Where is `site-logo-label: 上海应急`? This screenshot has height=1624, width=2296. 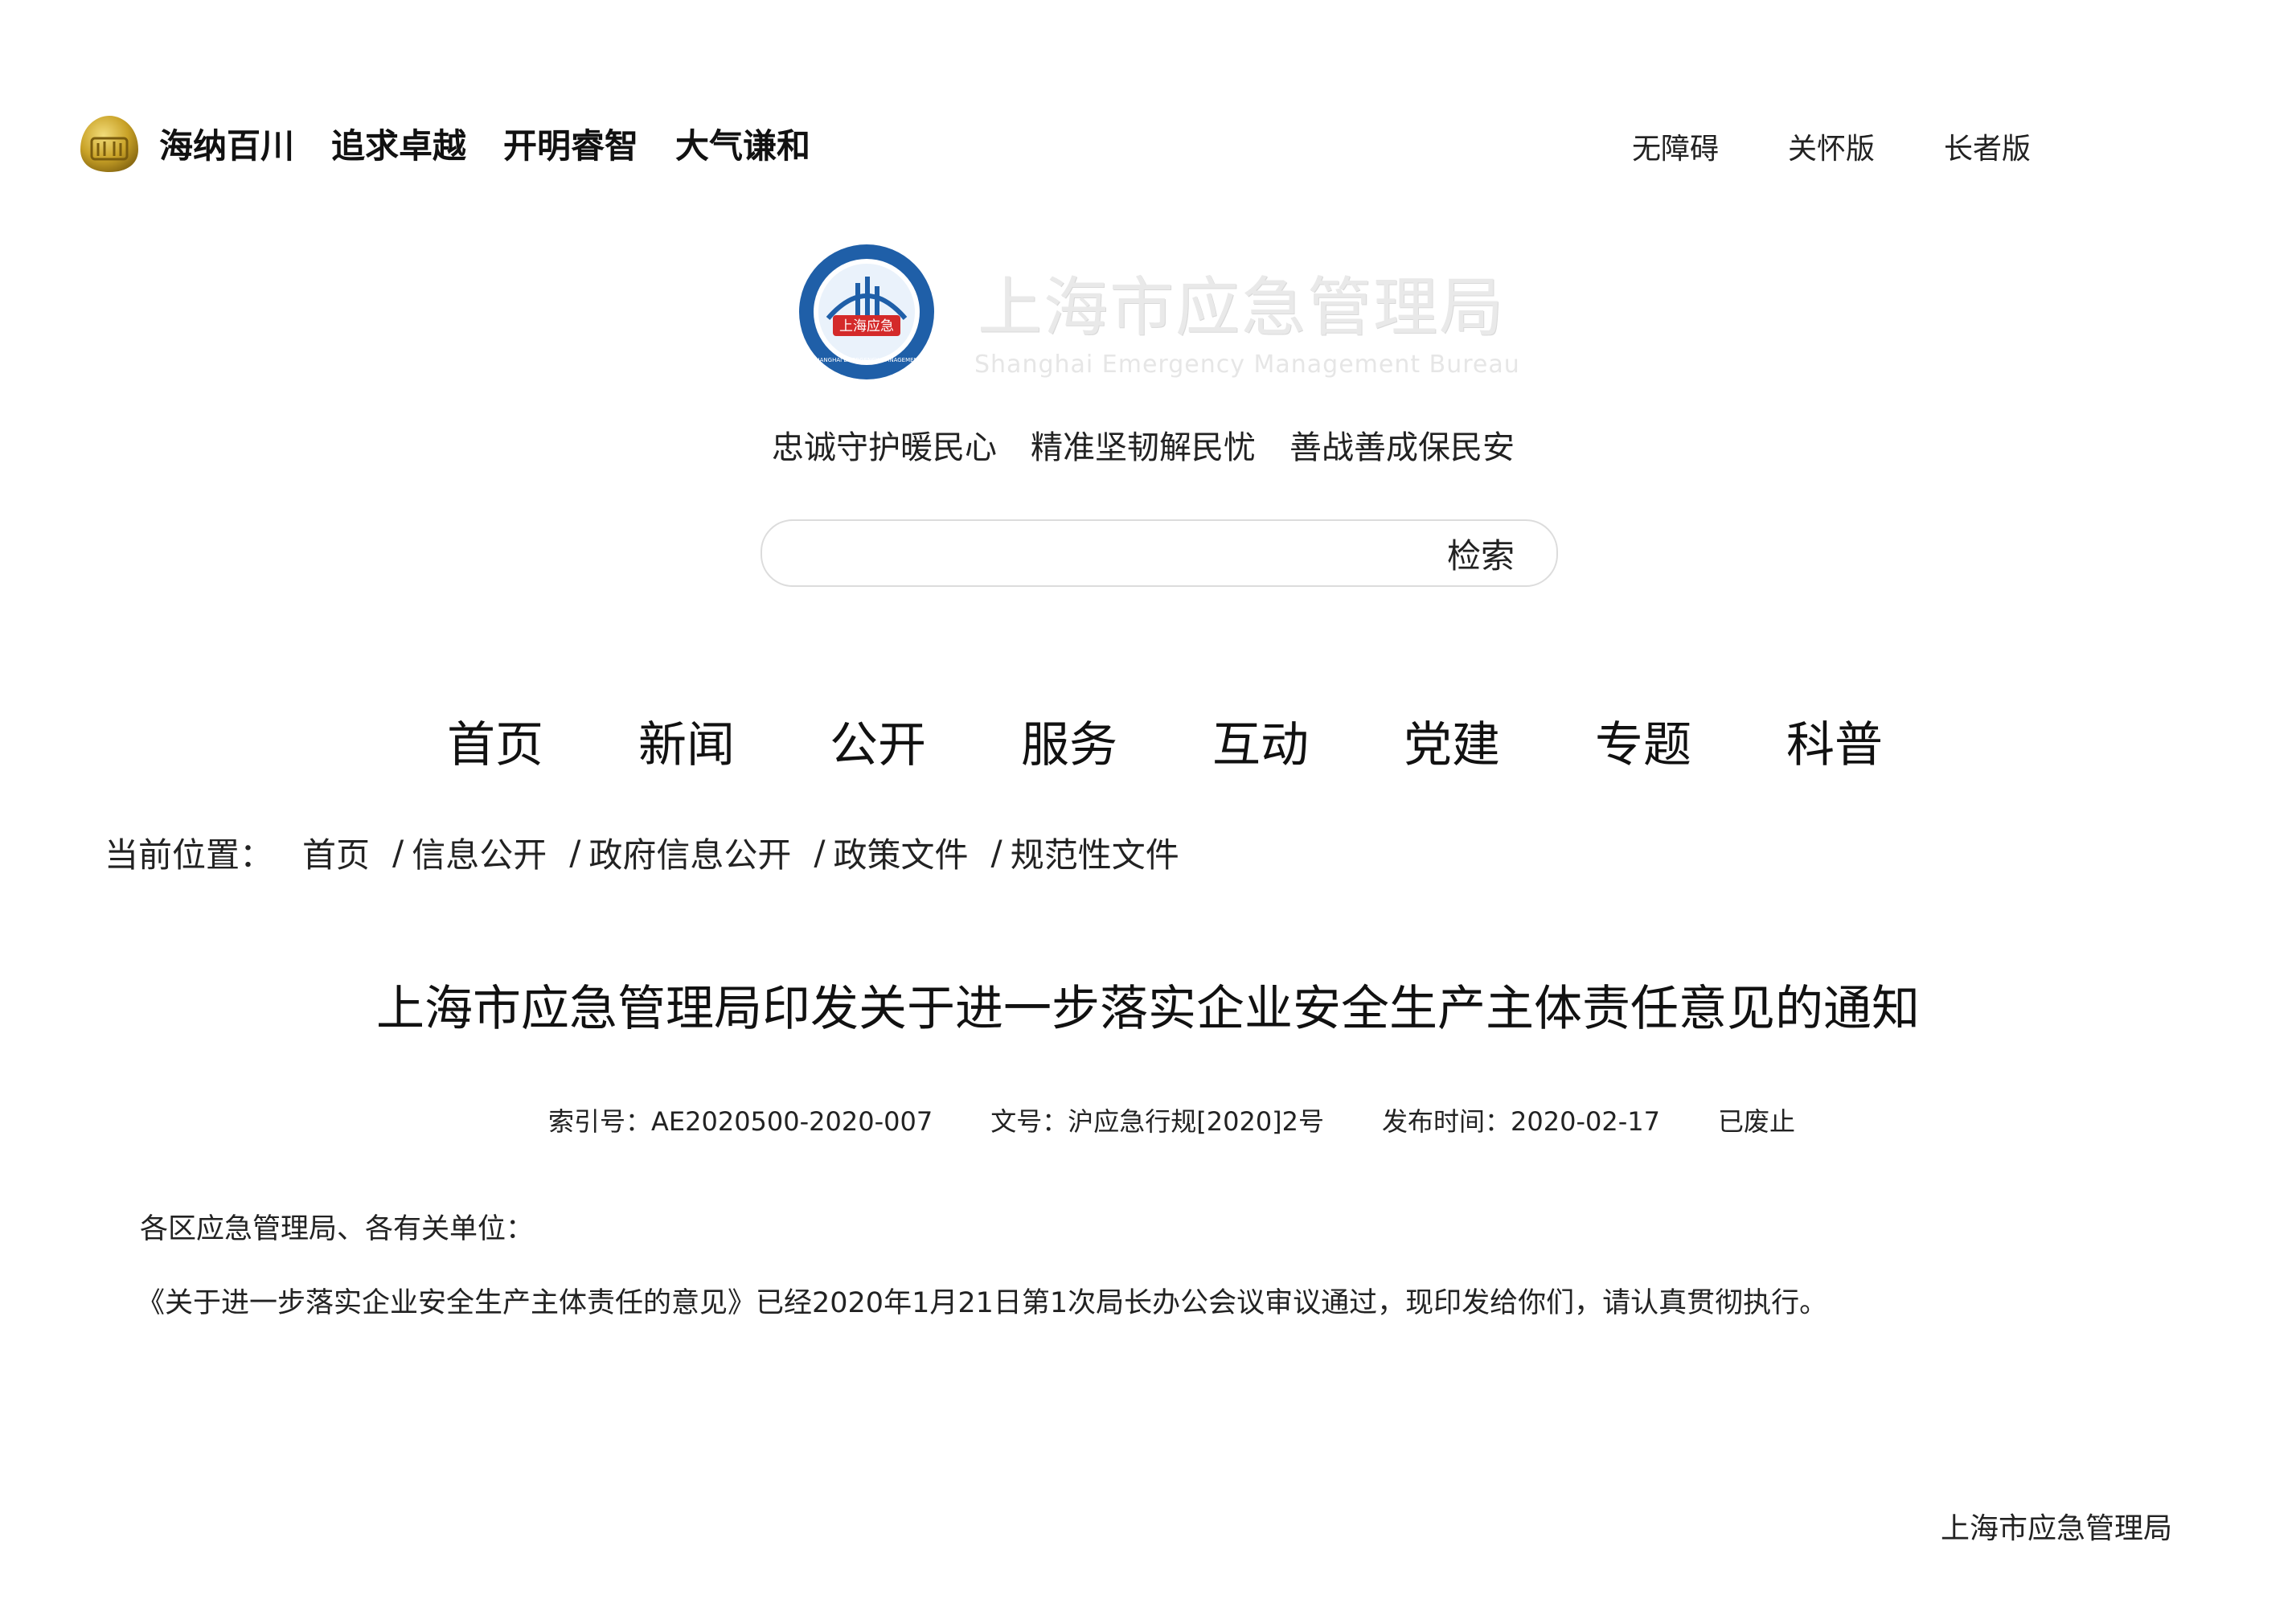 site-logo-label: 上海应急 is located at coordinates (866, 326).